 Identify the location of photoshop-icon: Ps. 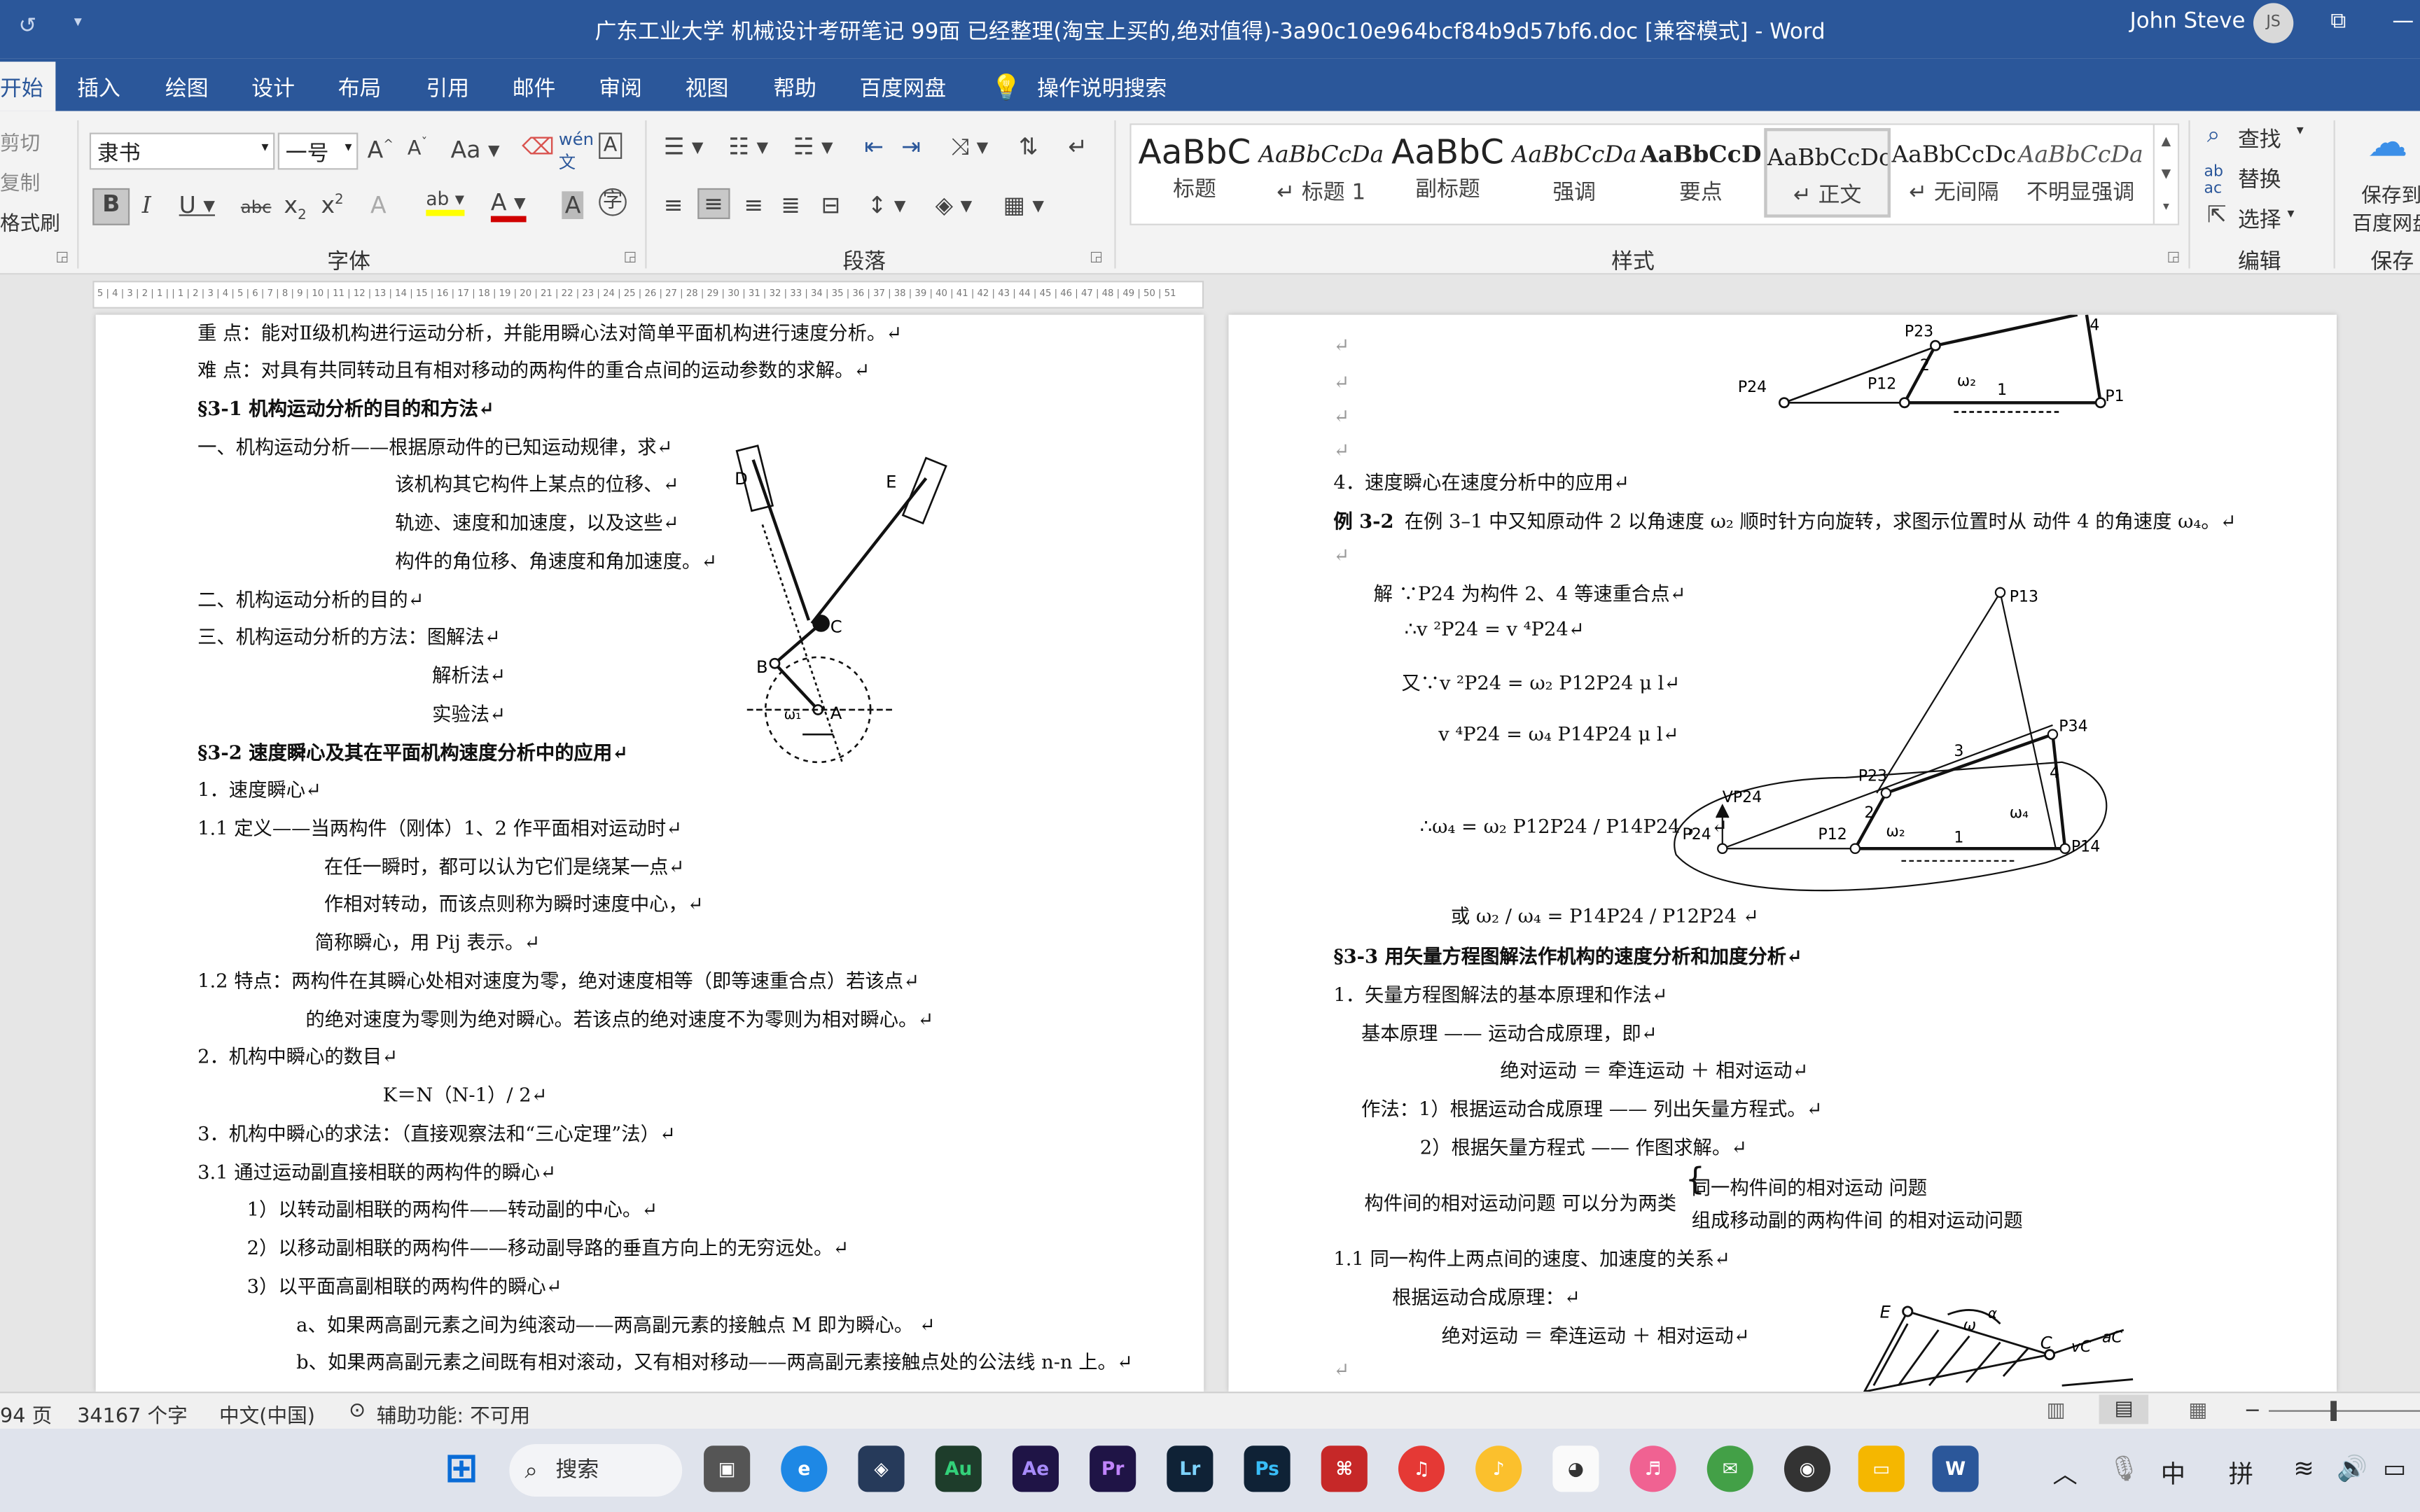
(1267, 1469).